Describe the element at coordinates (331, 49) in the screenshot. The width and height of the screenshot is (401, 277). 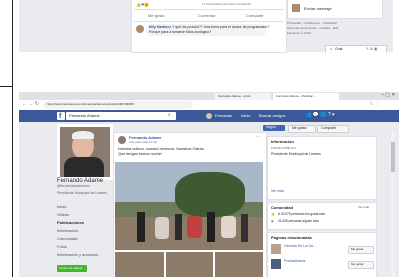
I see `chat-status-icon: ●` at that location.